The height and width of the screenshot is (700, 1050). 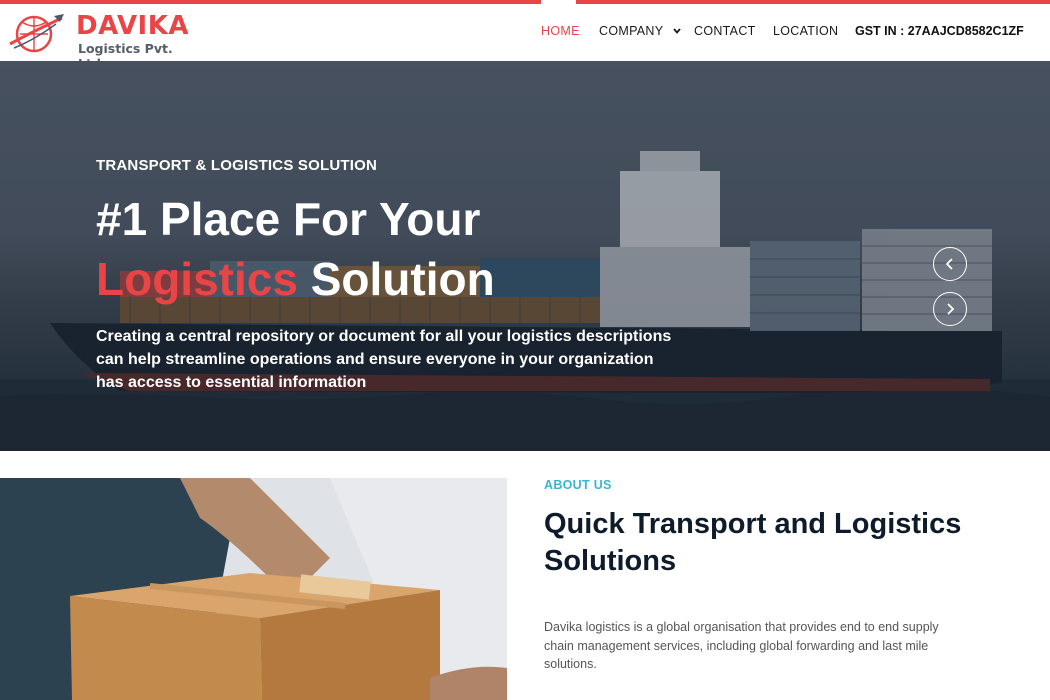 What do you see at coordinates (133, 26) in the screenshot?
I see `brand-name: DAVIKA` at bounding box center [133, 26].